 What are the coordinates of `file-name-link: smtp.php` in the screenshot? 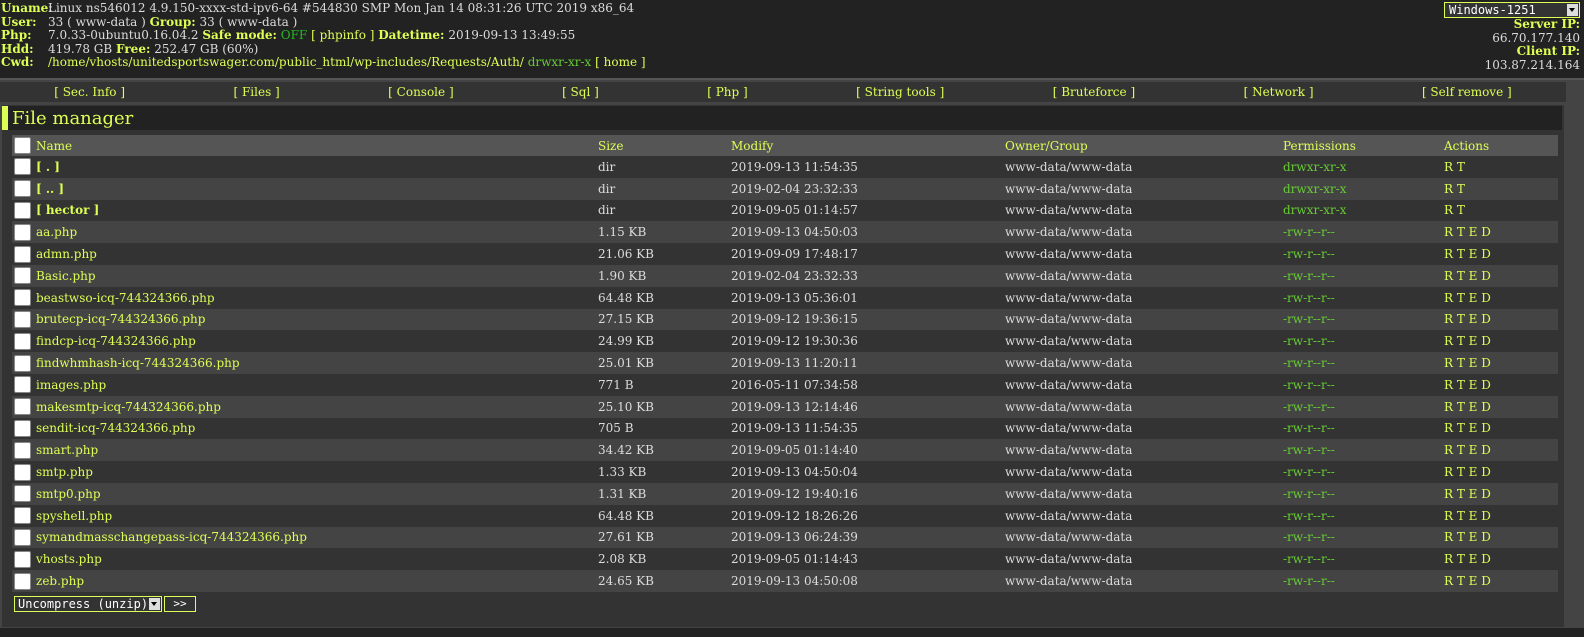 It's located at (64, 472).